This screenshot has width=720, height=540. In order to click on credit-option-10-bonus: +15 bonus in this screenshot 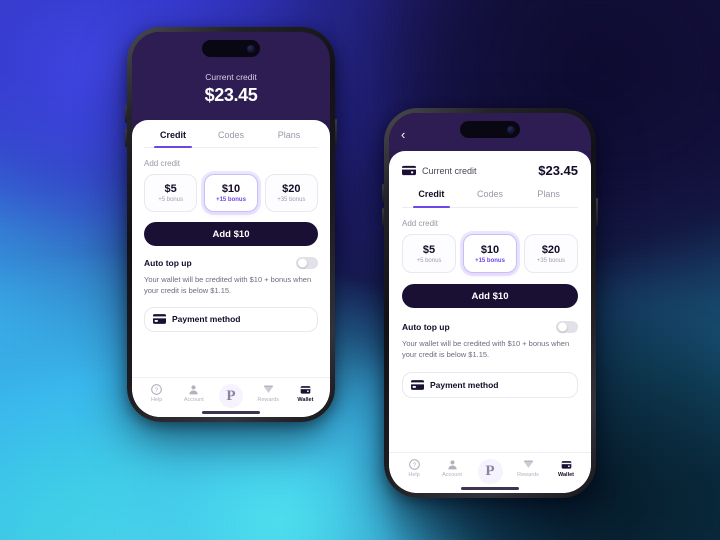, I will do `click(490, 260)`.